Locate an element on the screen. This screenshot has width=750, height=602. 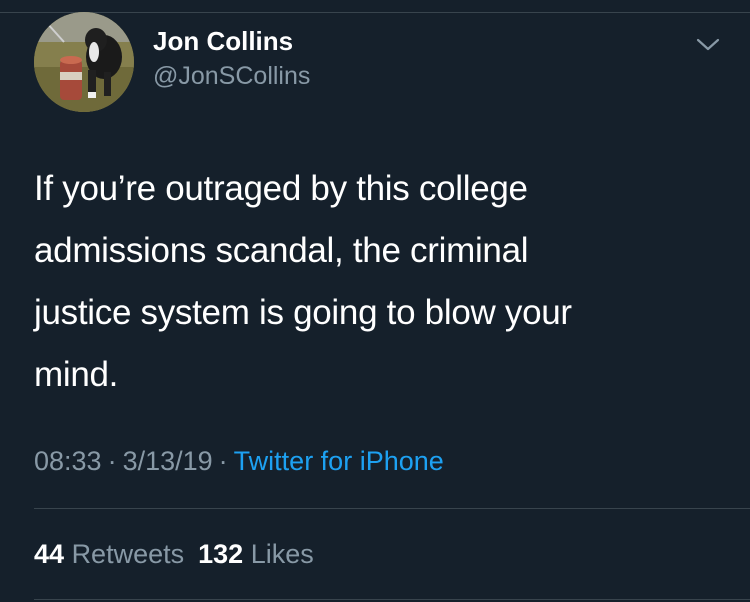
likes-stat: 132 Likes is located at coordinates (256, 554).